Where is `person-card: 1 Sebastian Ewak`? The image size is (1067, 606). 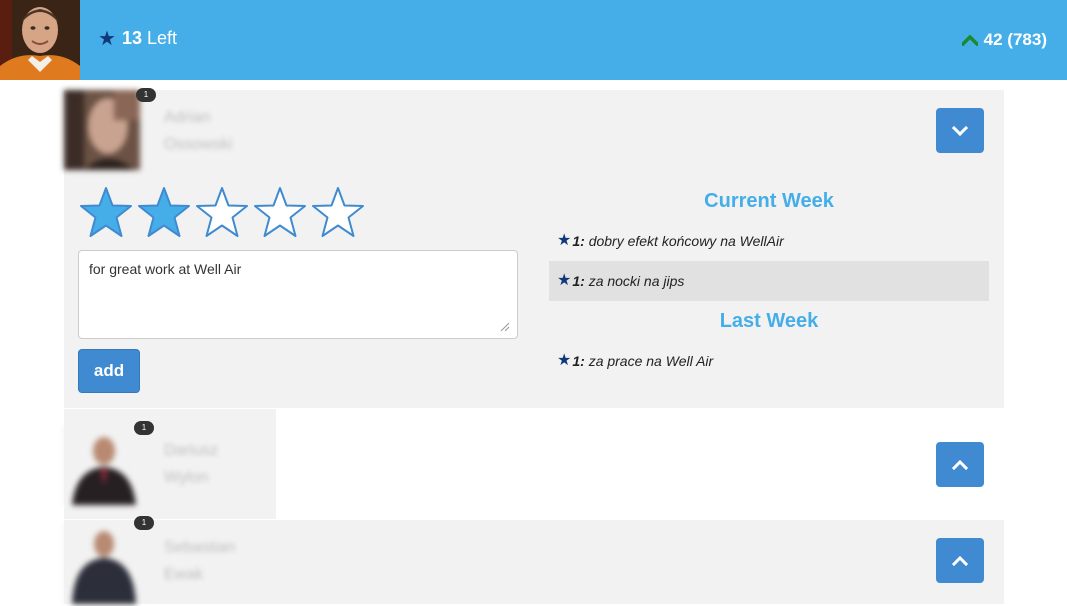
person-card: 1 Sebastian Ewak is located at coordinates (534, 560).